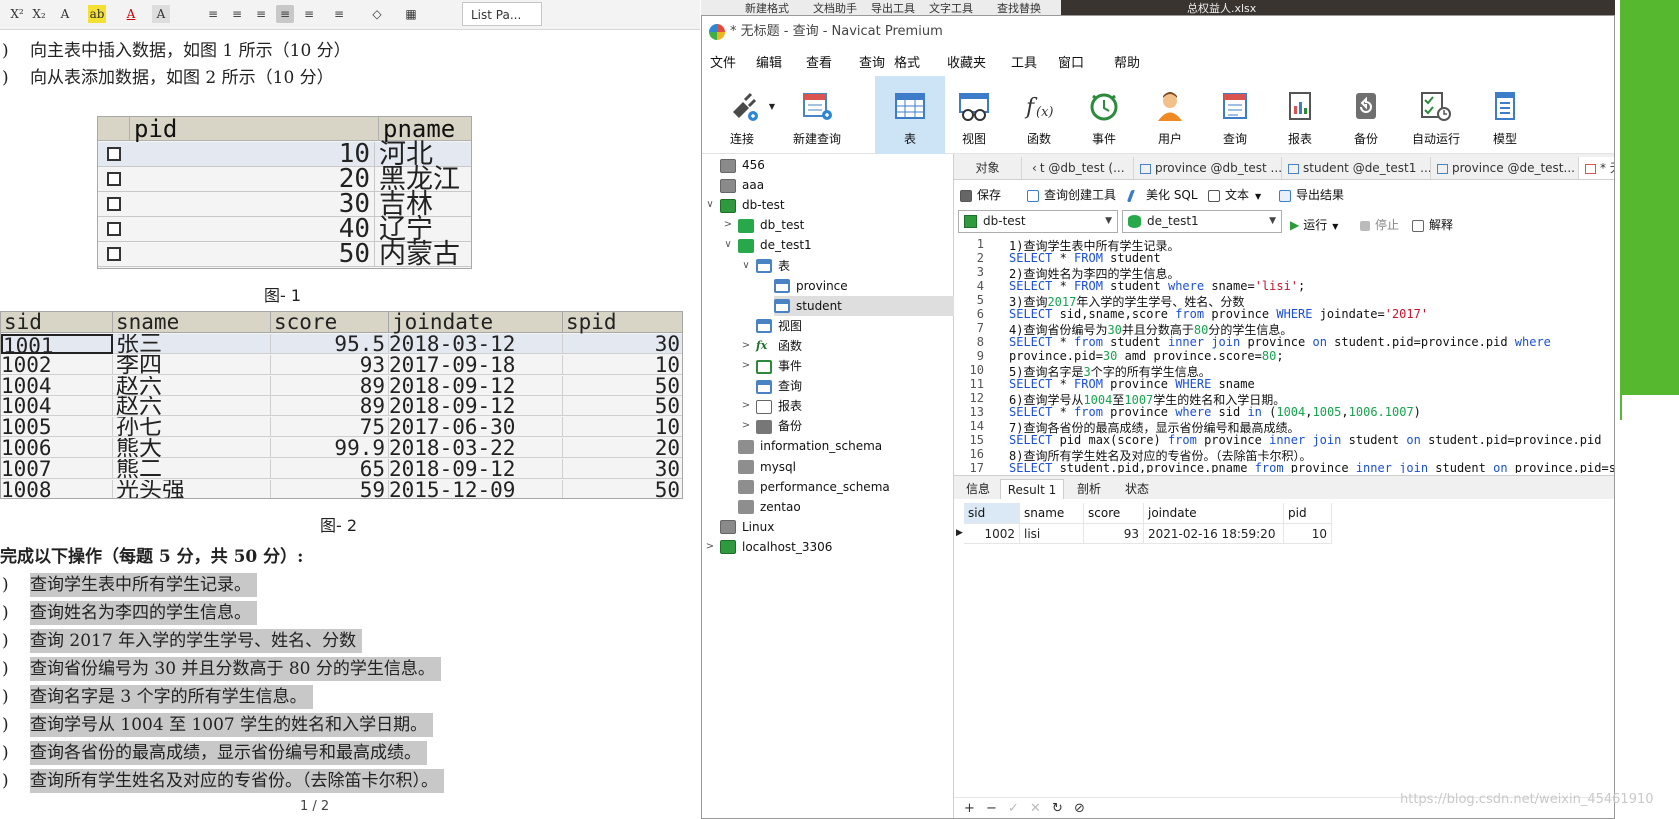  What do you see at coordinates (848, 346) in the screenshot?
I see `tree-item: > fx 函数` at bounding box center [848, 346].